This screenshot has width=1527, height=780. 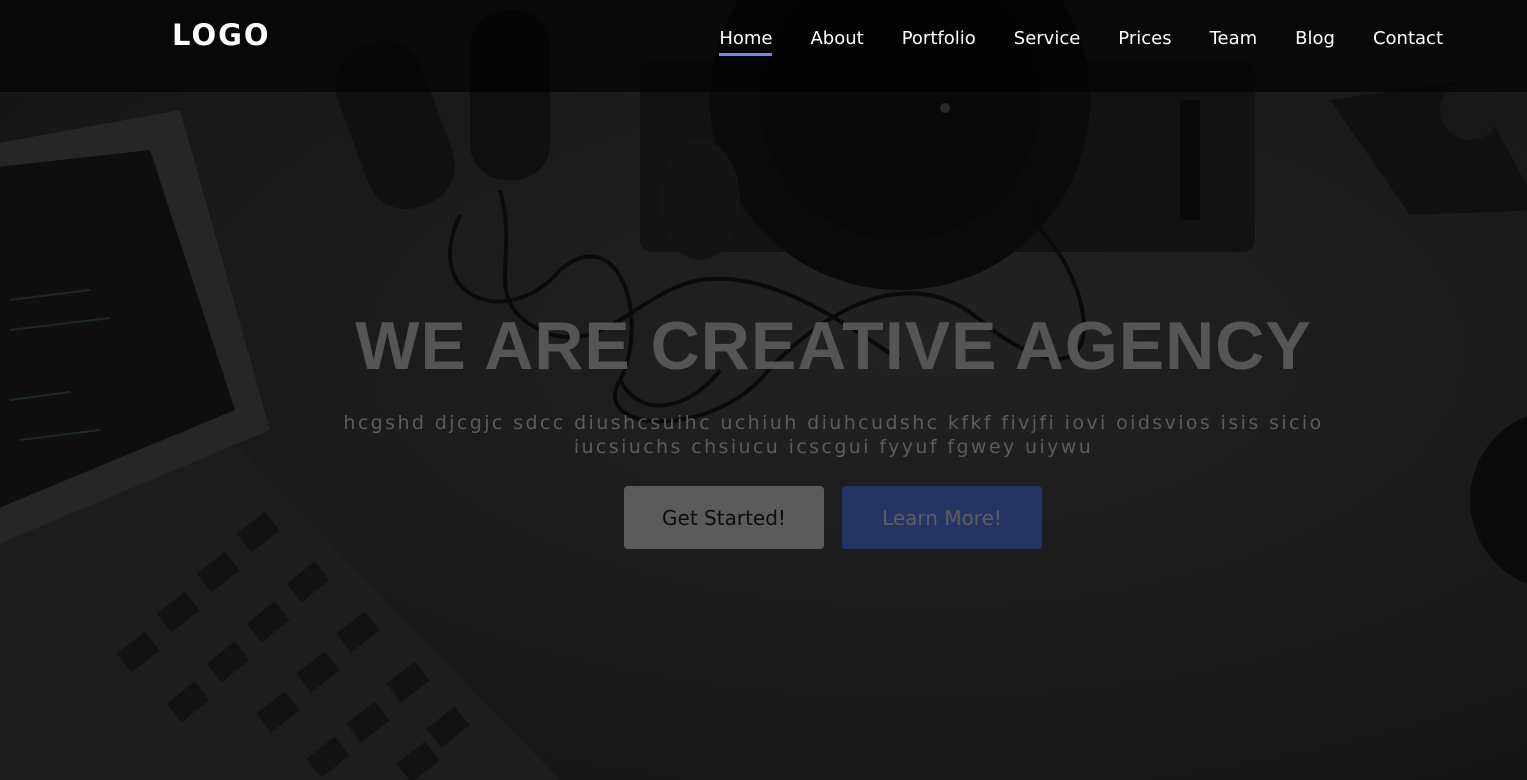 I want to click on mouse-illustration, so click(x=700, y=200).